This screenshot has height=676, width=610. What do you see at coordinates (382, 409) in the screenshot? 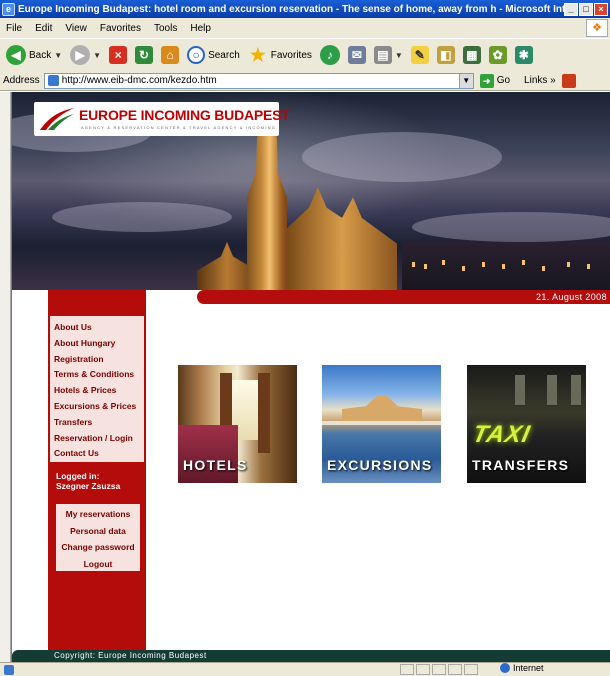
I see `parliament-photo` at bounding box center [382, 409].